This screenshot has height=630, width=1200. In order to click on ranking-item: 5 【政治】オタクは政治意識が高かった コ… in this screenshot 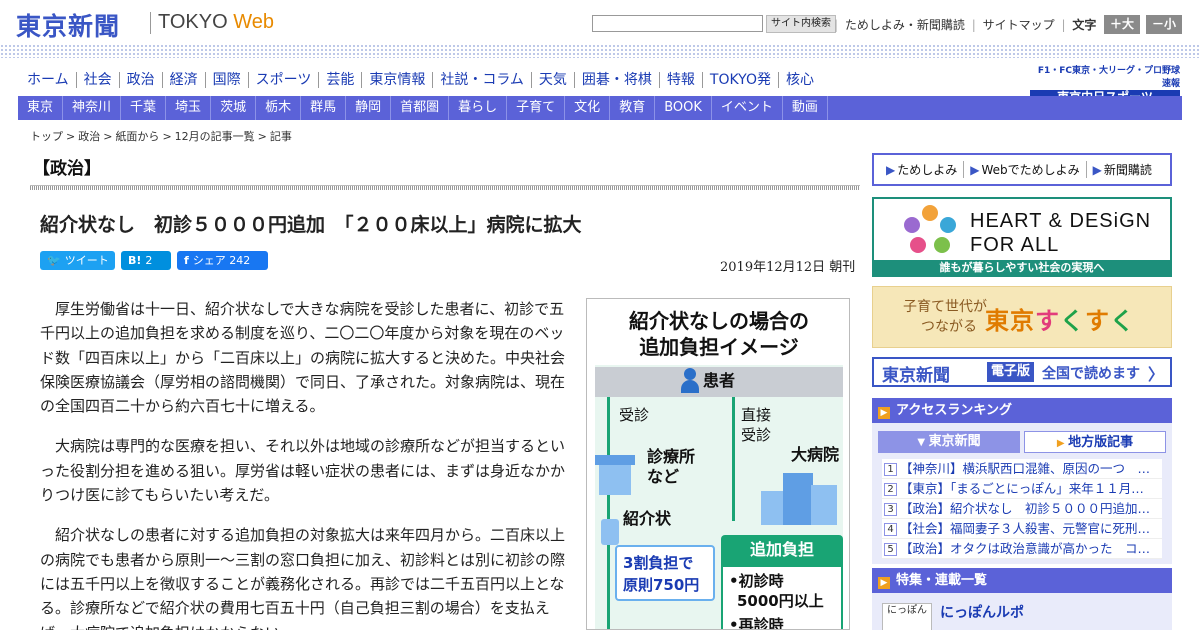, I will do `click(1022, 549)`.